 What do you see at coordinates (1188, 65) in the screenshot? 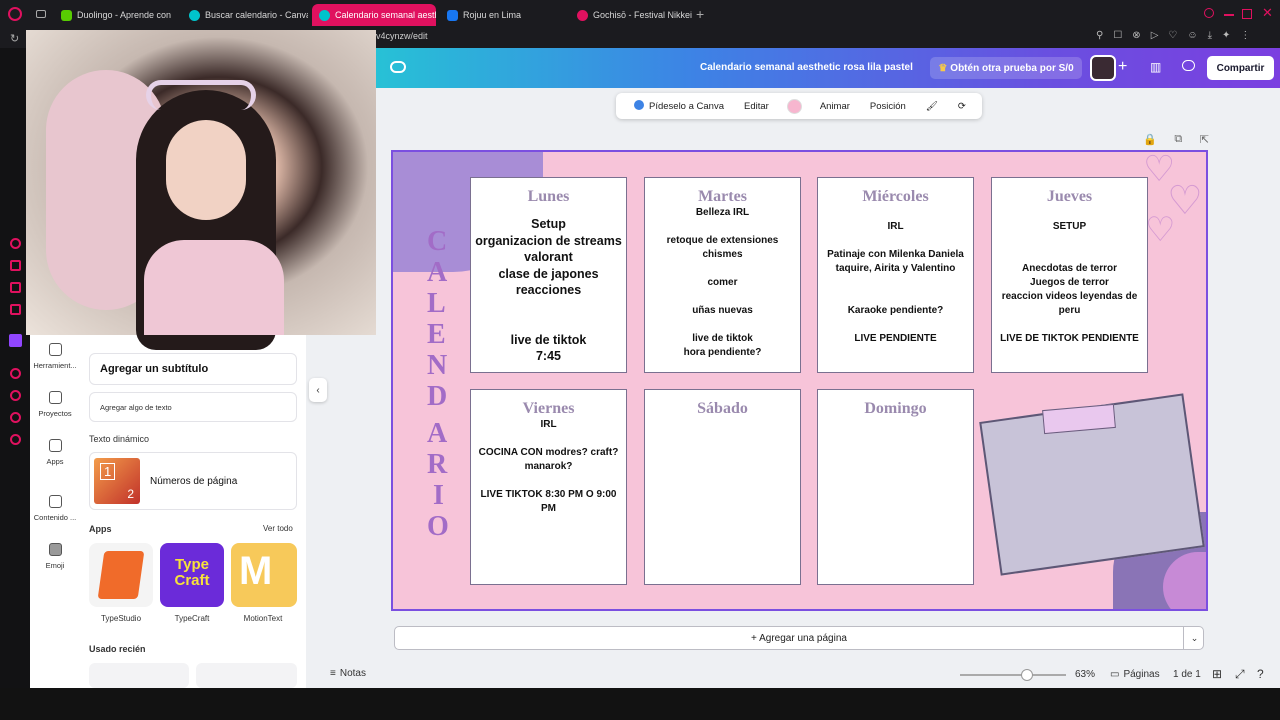
I see `comment-icon` at bounding box center [1188, 65].